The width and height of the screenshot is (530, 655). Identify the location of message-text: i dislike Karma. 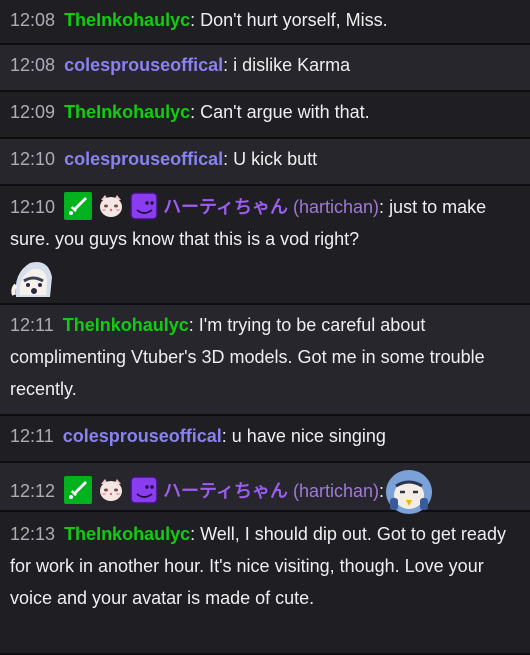
(292, 65).